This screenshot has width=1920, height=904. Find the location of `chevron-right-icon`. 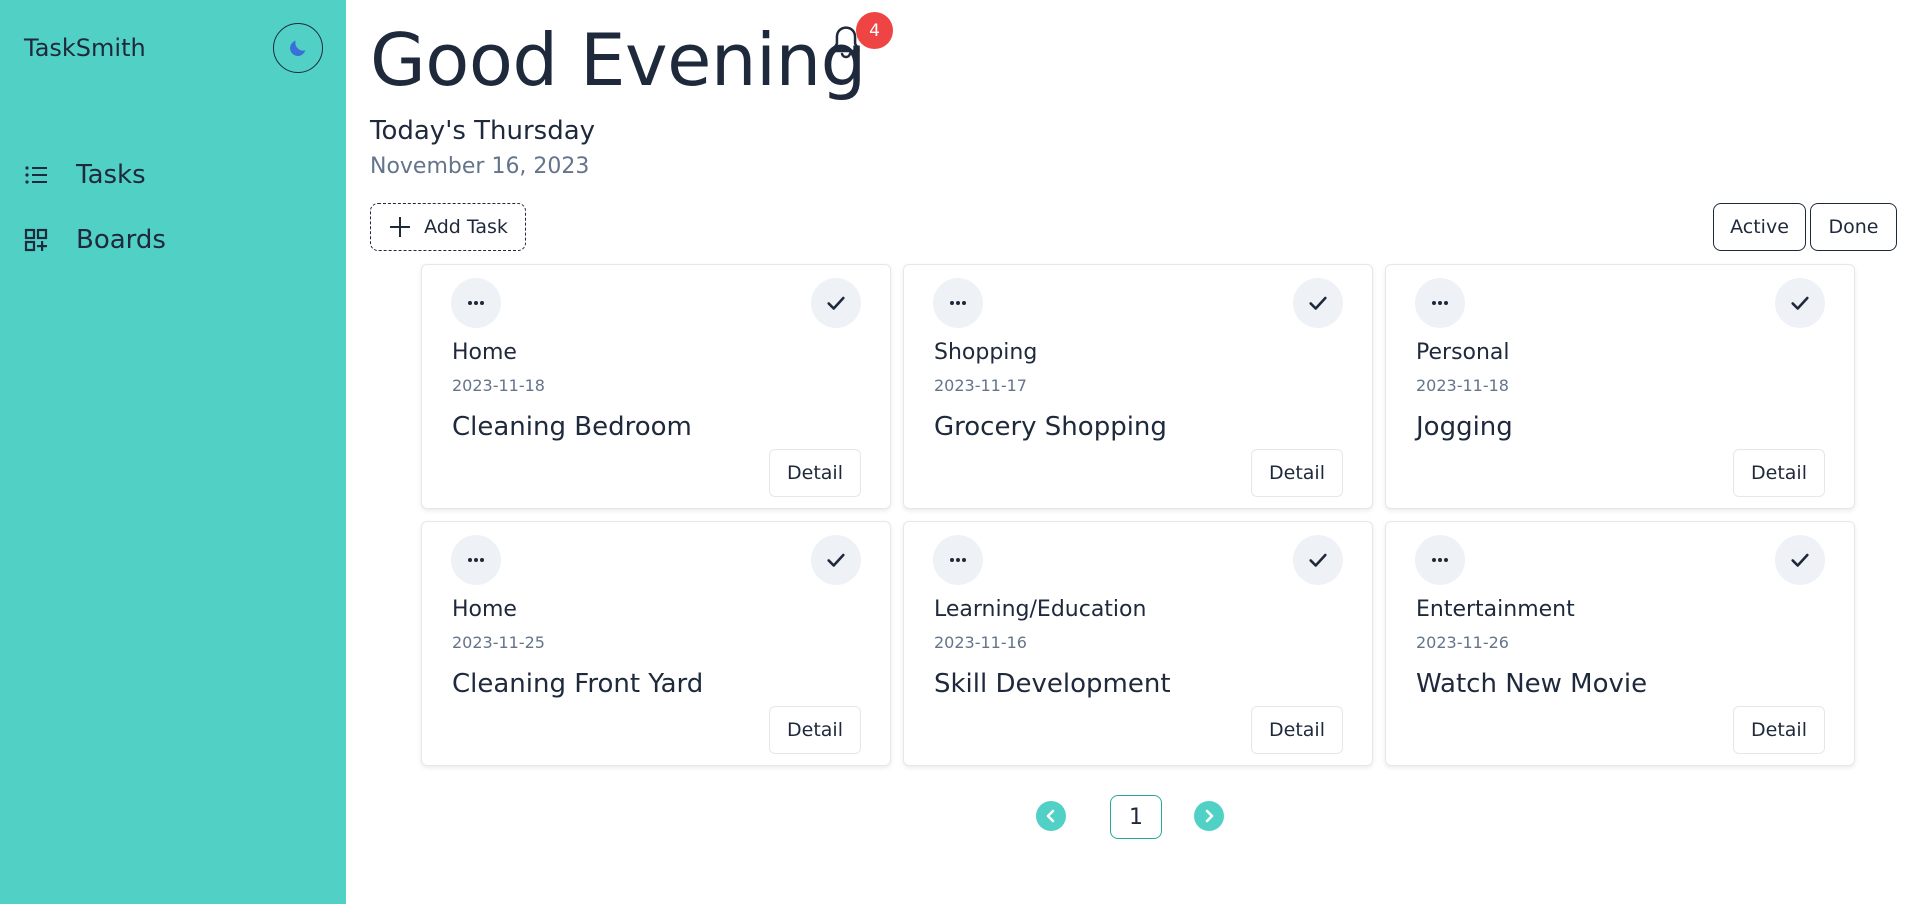

chevron-right-icon is located at coordinates (1209, 816).